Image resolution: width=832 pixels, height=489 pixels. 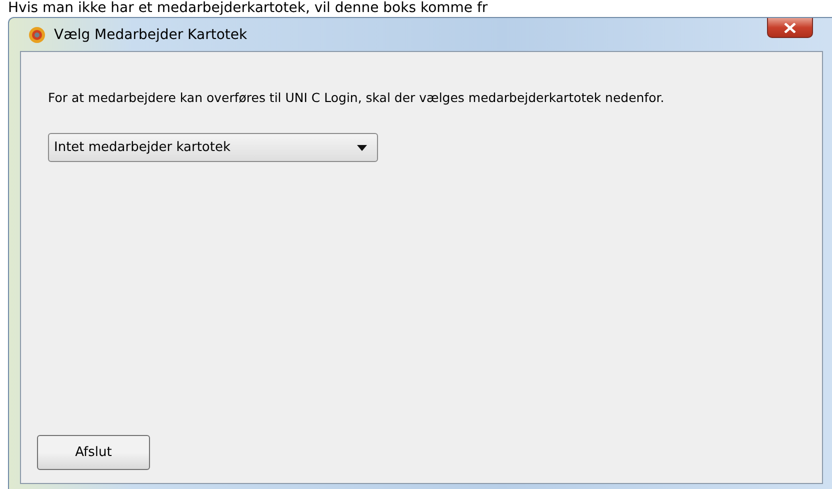 I want to click on caption-text: Hvis man ikke har et medarbejderkartotek, vil denne boks komme fr, so click(x=248, y=8).